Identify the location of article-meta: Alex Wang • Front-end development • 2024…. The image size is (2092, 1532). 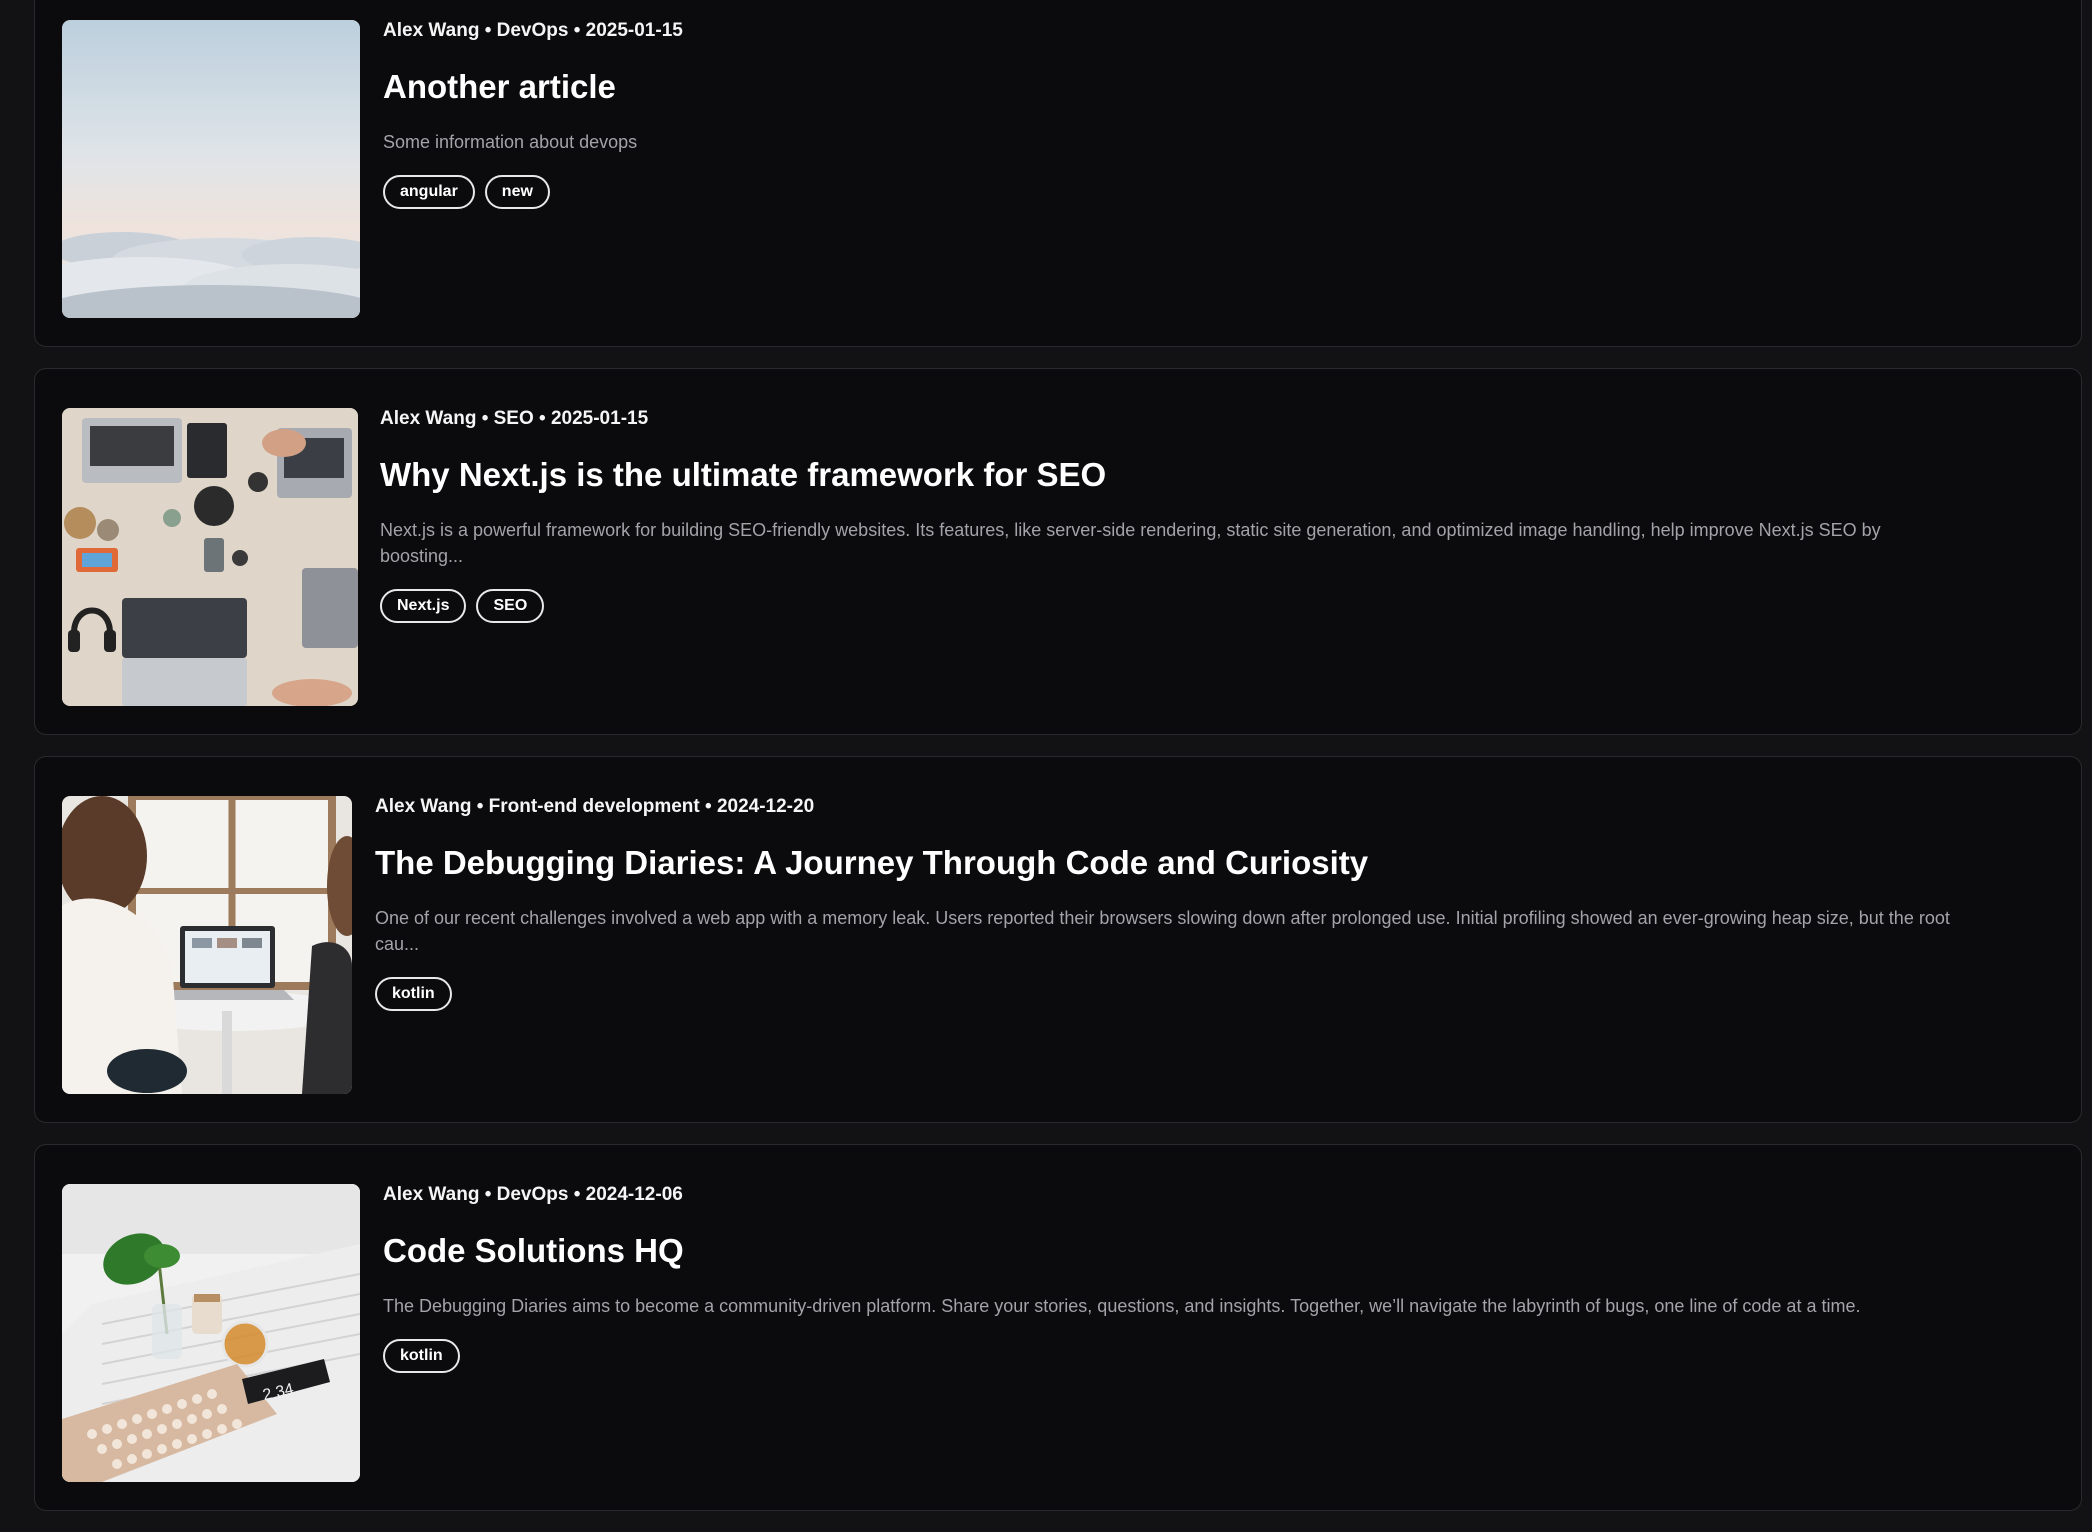
(595, 806).